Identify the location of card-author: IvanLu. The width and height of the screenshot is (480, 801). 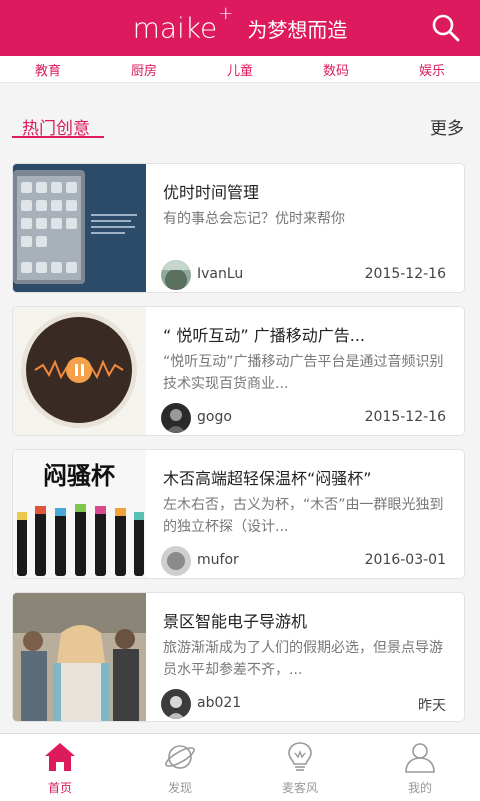
(220, 274).